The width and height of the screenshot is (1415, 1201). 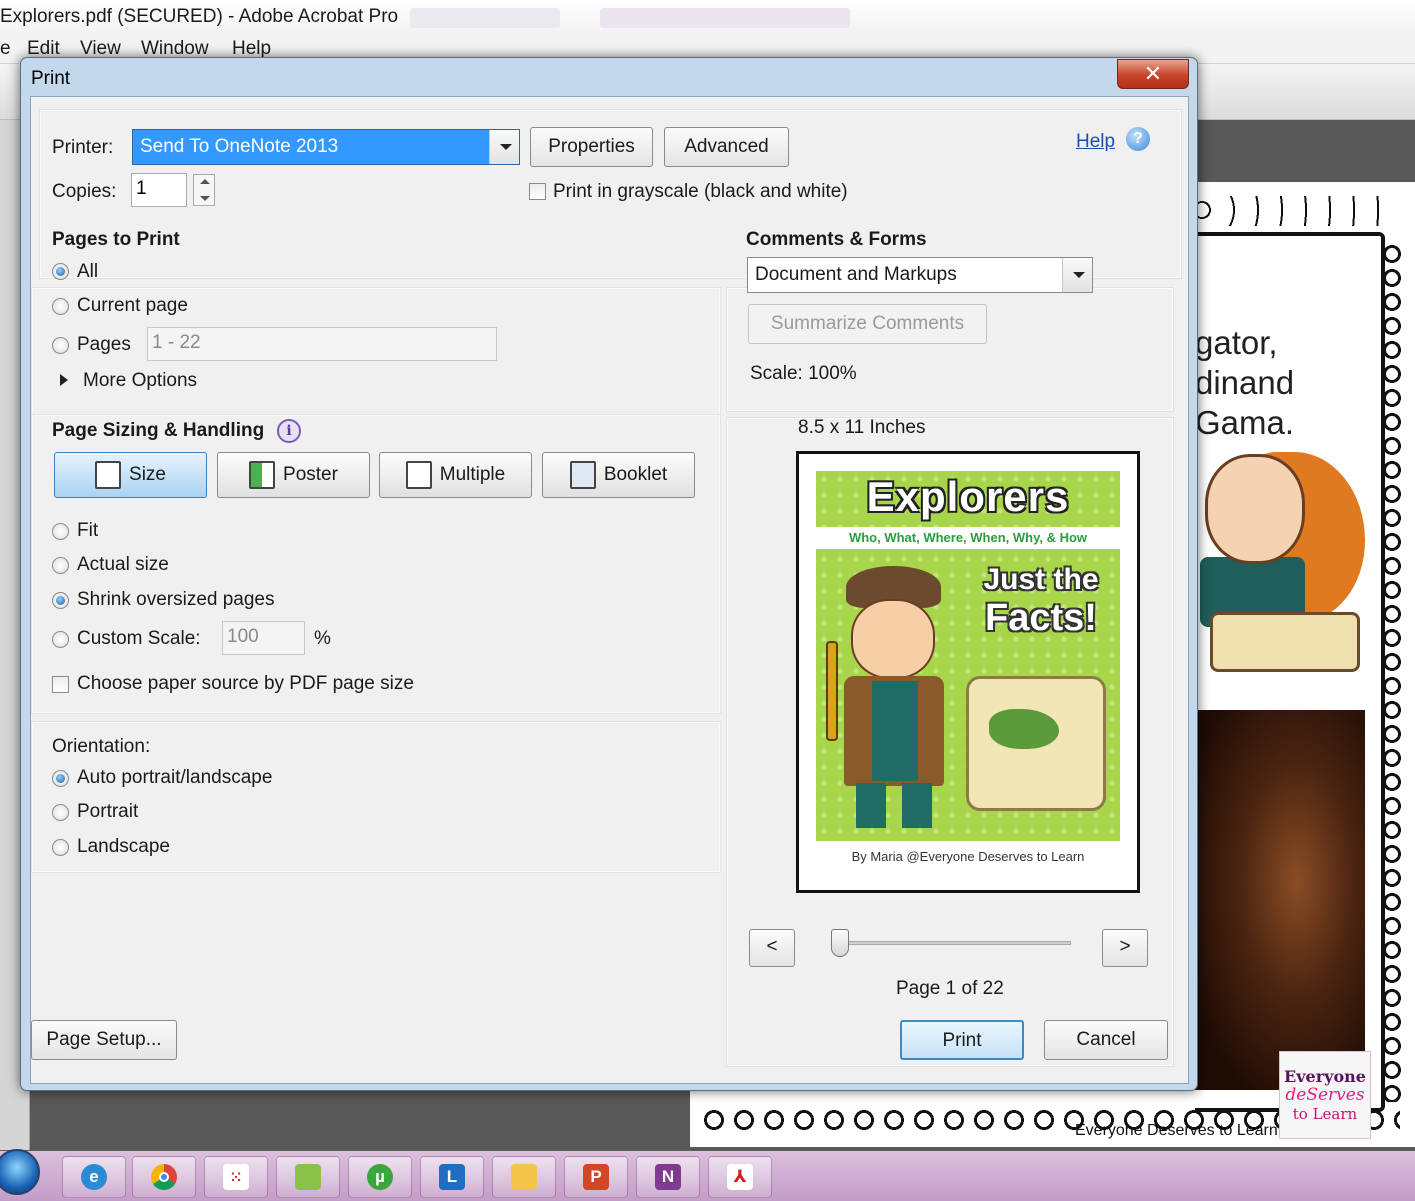 What do you see at coordinates (158, 430) in the screenshot?
I see `page-sizing-heading: Page Sizing & Handling` at bounding box center [158, 430].